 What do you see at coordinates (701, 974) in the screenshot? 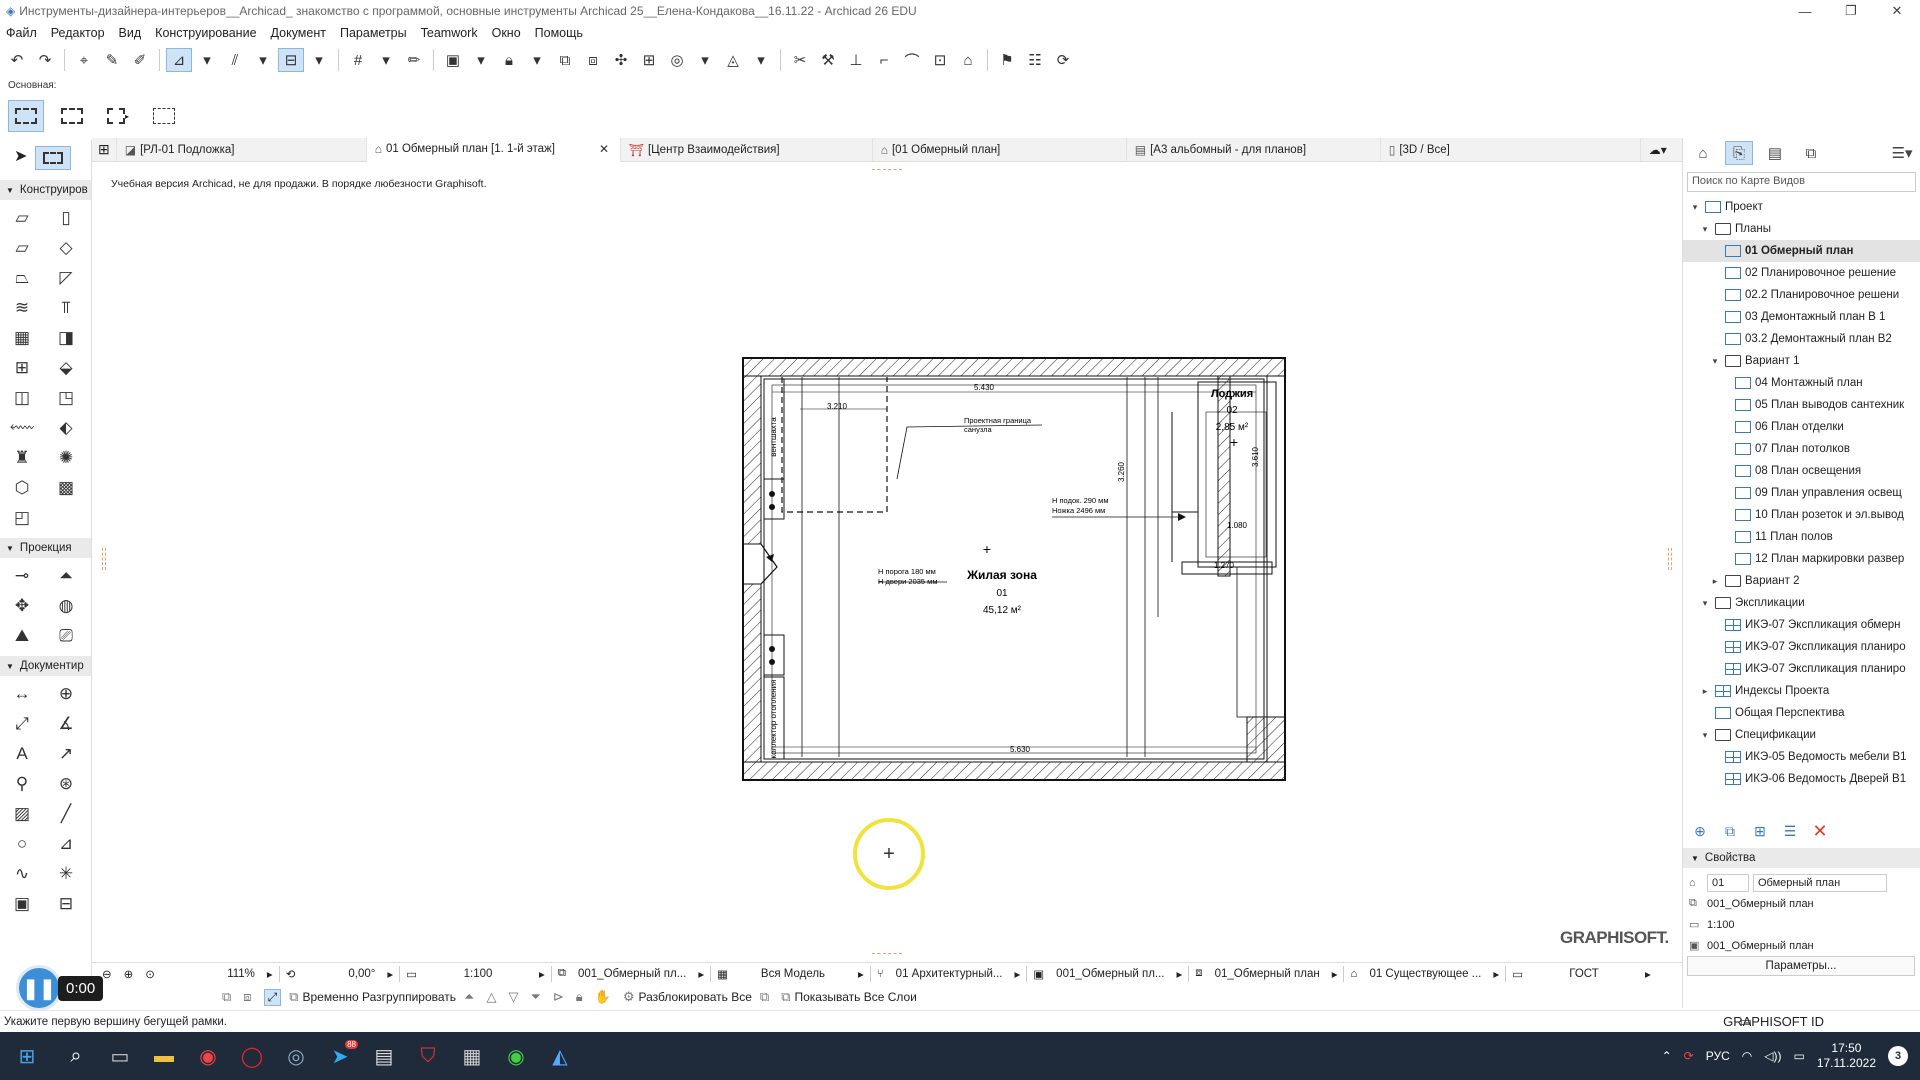
I see `layer-arrow-icon: ▸` at bounding box center [701, 974].